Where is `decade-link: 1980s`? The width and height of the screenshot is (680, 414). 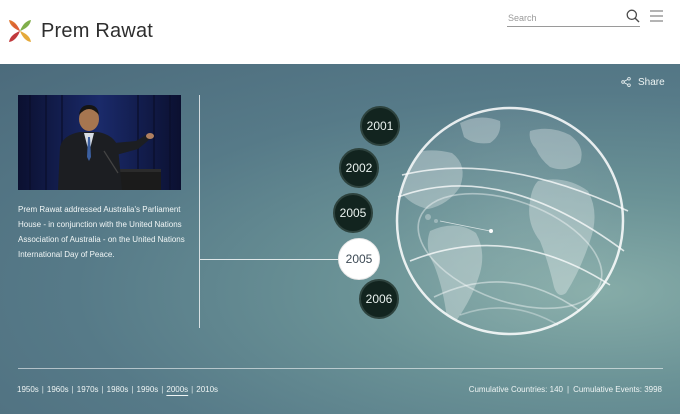 decade-link: 1980s is located at coordinates (118, 389).